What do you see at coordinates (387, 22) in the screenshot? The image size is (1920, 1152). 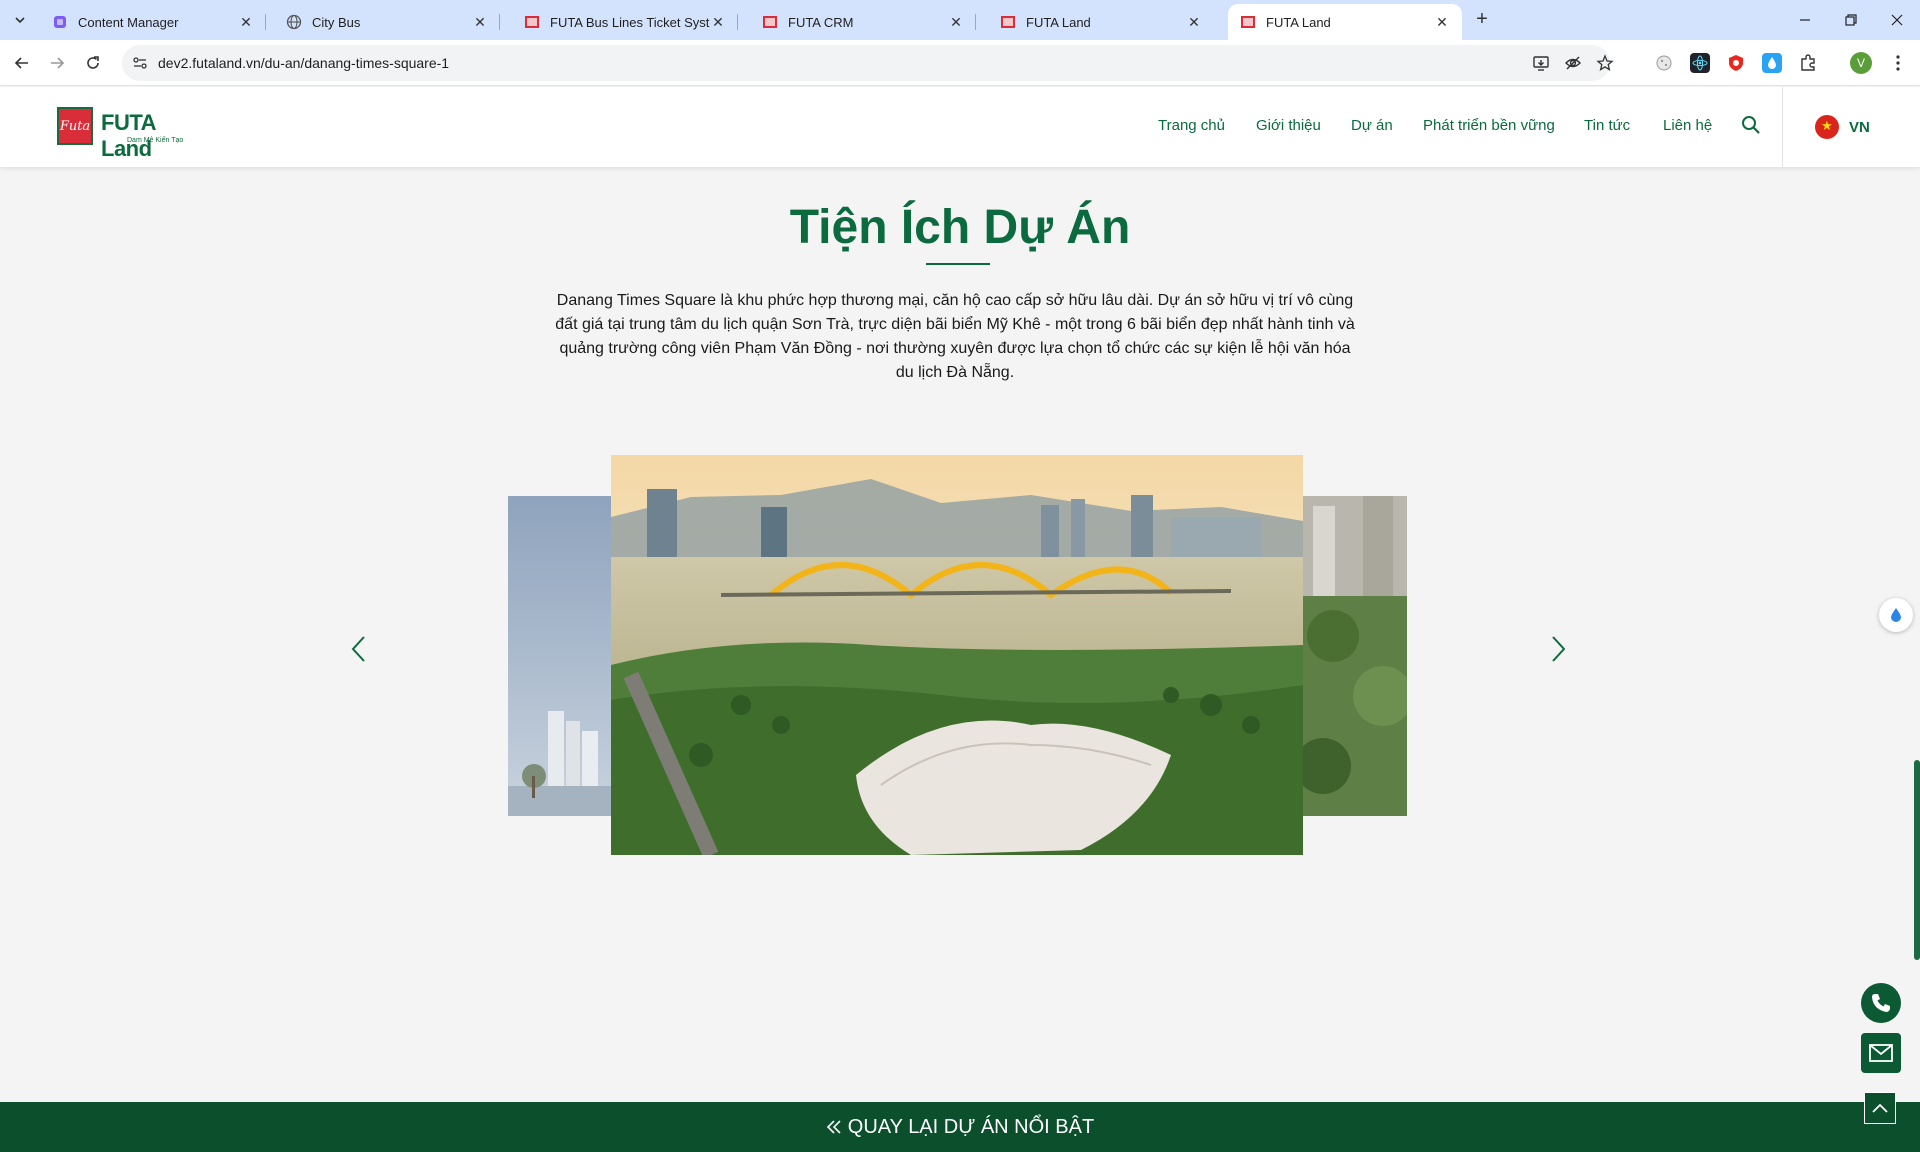 I see `browser-tab-city-bus: City Bus ✕` at bounding box center [387, 22].